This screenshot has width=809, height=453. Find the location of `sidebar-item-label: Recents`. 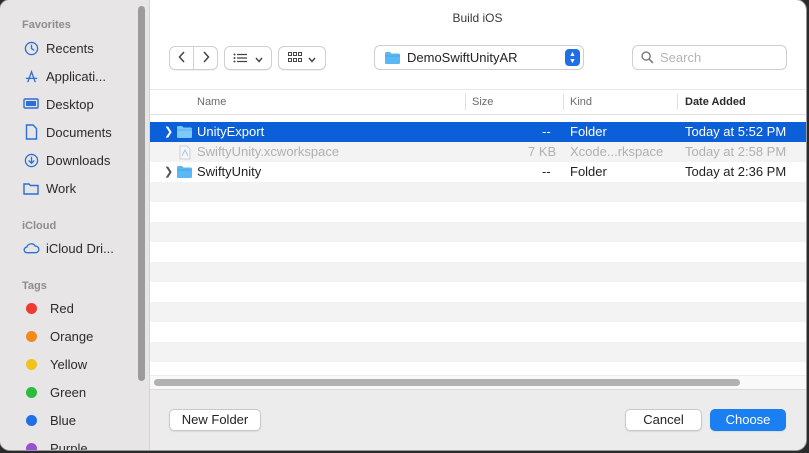

sidebar-item-label: Recents is located at coordinates (70, 48).